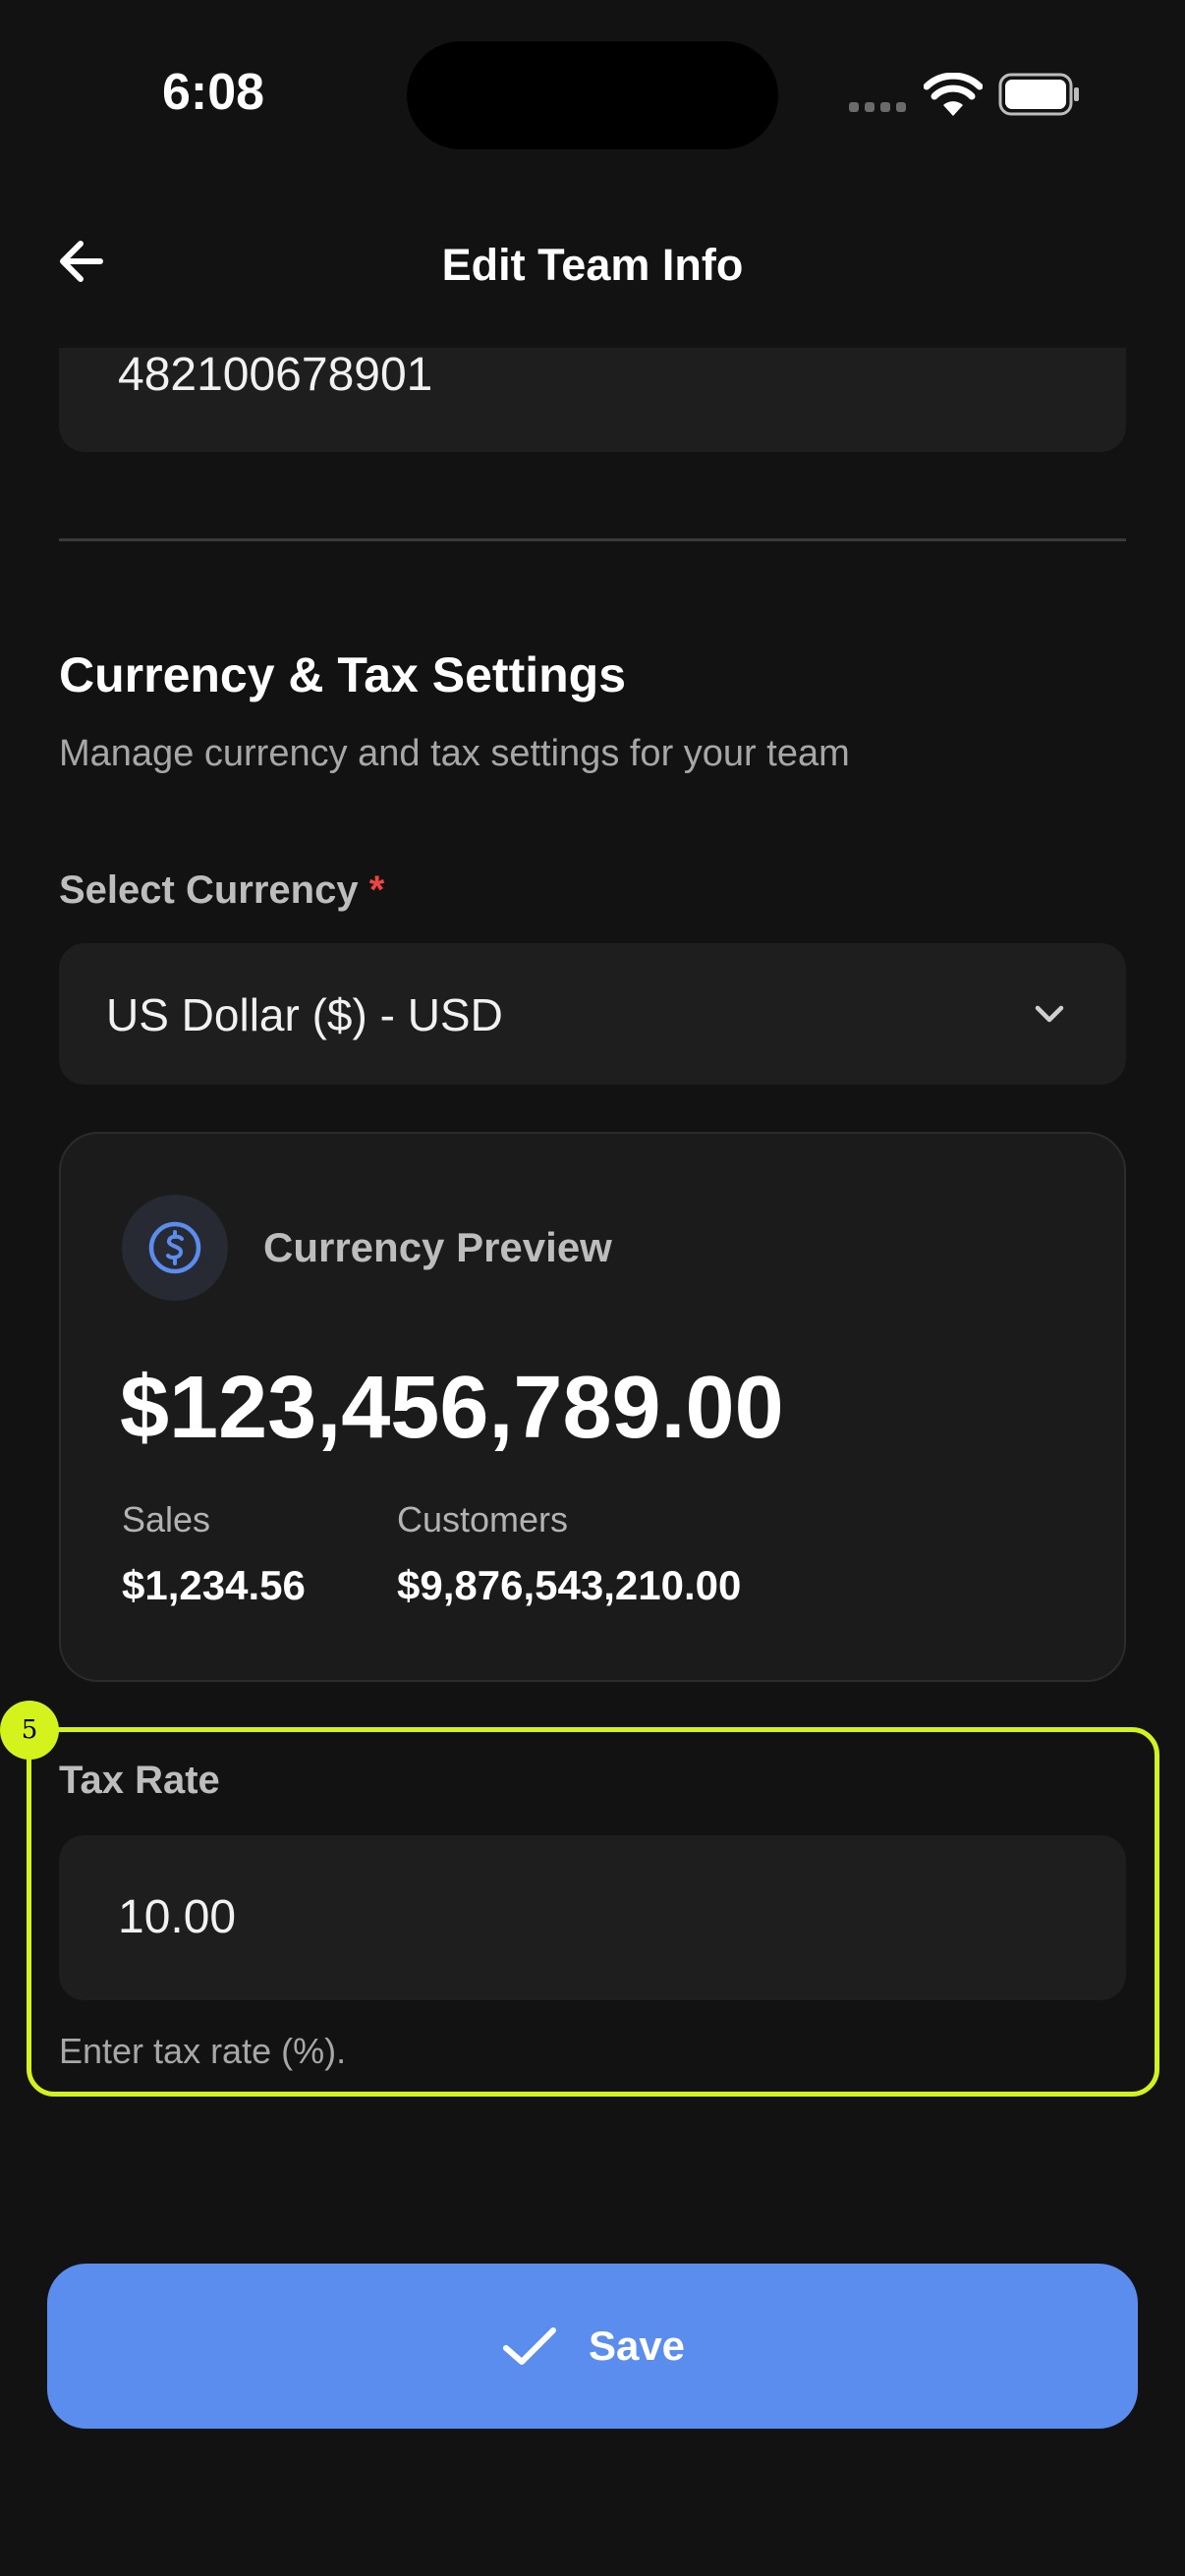 The height and width of the screenshot is (2576, 1185). Describe the element at coordinates (452, 1408) in the screenshot. I see `preview-amount: $123,456,789.00` at that location.